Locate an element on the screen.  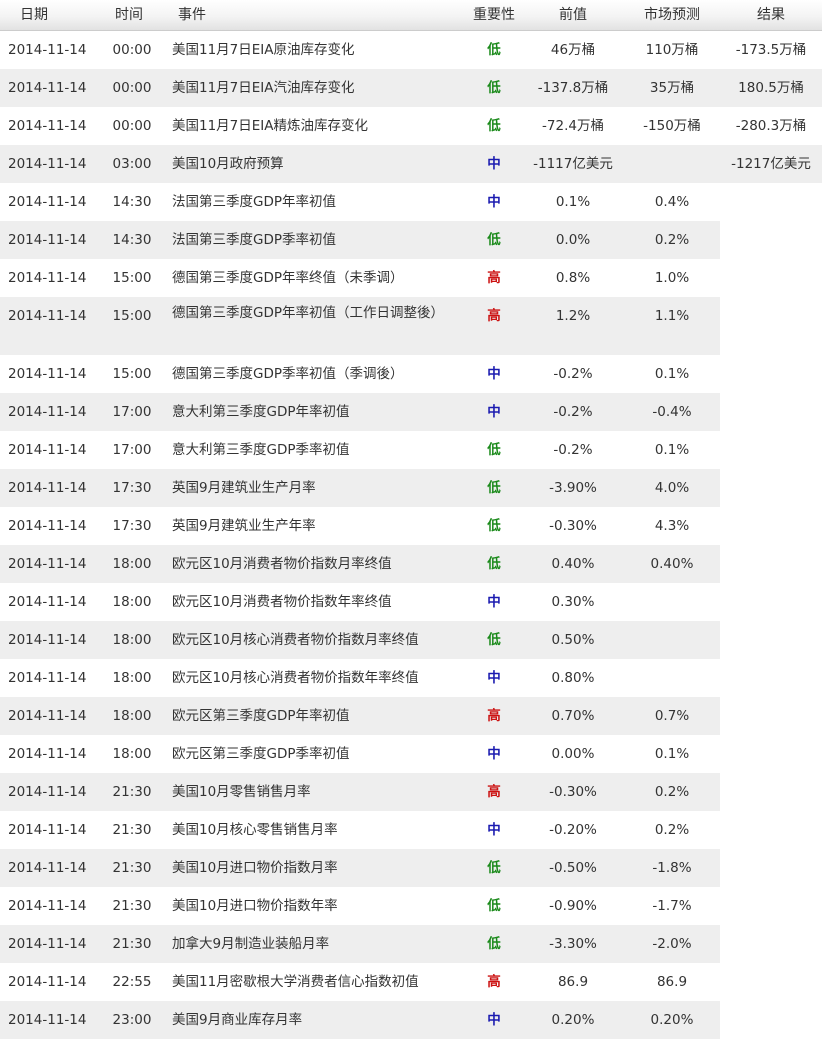
forecast-cell is located at coordinates (672, 149).